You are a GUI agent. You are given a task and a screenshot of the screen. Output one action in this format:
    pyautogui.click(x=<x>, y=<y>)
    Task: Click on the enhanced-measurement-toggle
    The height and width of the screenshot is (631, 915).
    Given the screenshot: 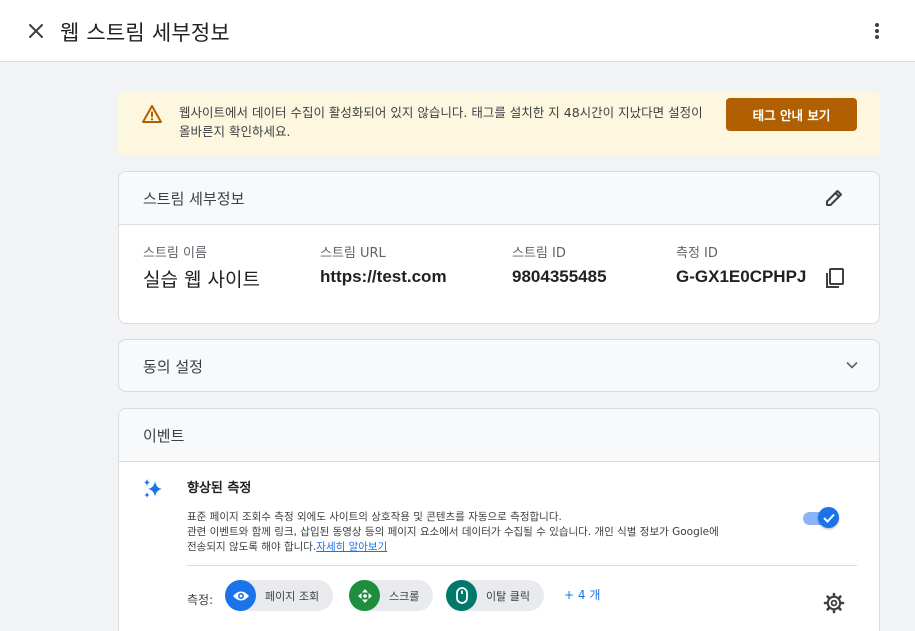 What is the action you would take?
    pyautogui.click(x=821, y=518)
    